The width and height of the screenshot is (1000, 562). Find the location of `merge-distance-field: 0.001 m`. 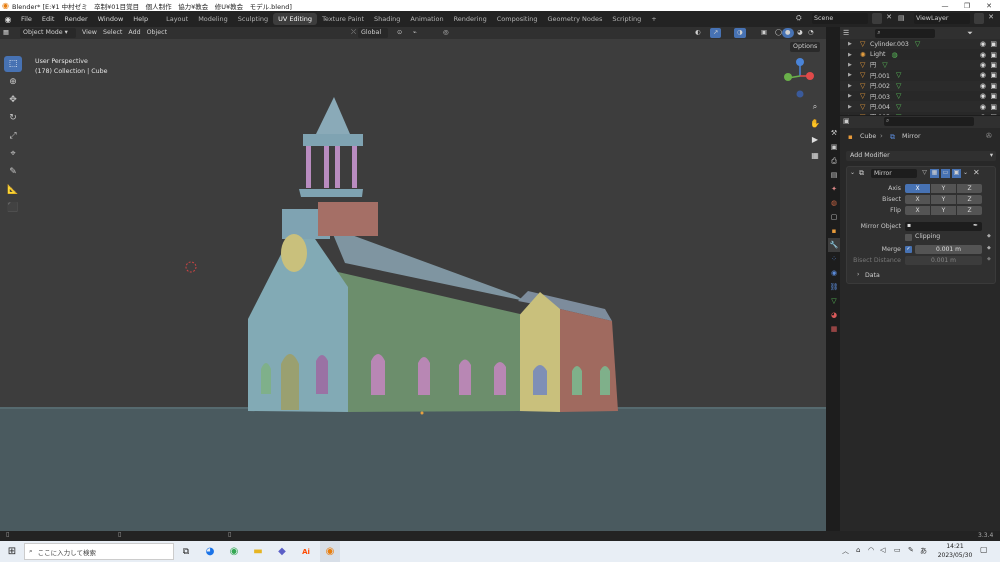

merge-distance-field: 0.001 m is located at coordinates (948, 249).